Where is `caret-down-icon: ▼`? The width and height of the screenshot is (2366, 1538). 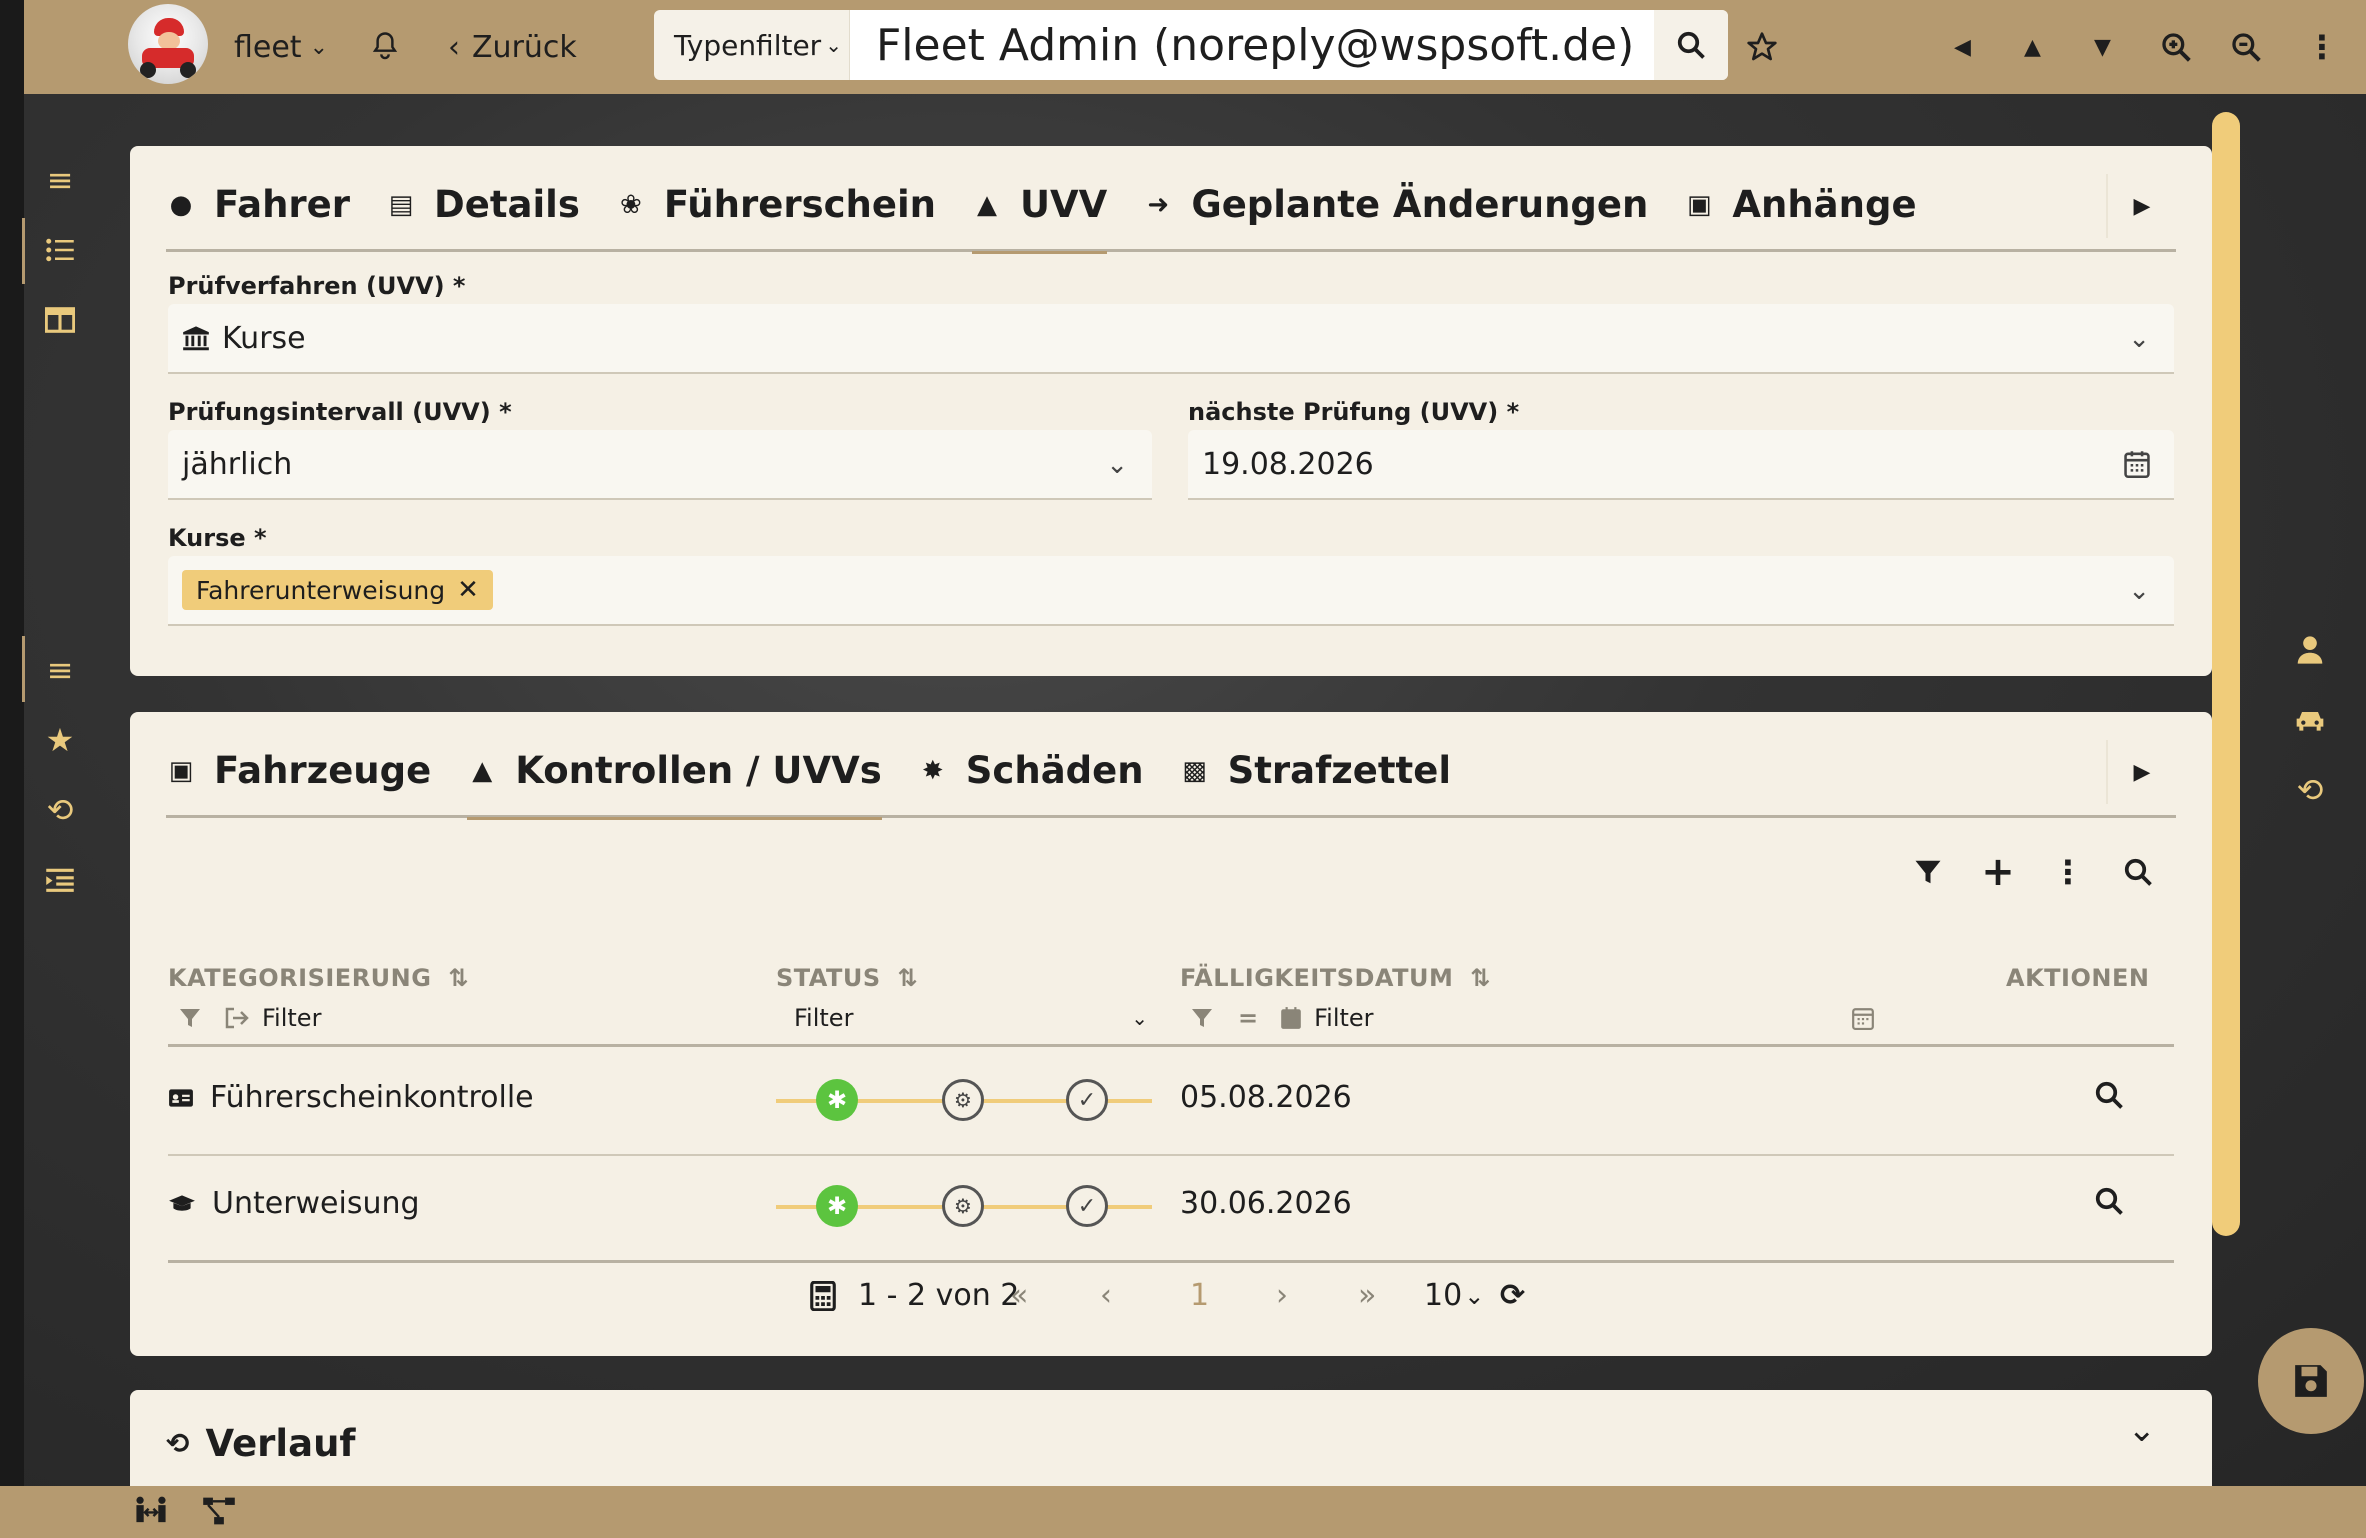
caret-down-icon: ▼ is located at coordinates (2102, 47).